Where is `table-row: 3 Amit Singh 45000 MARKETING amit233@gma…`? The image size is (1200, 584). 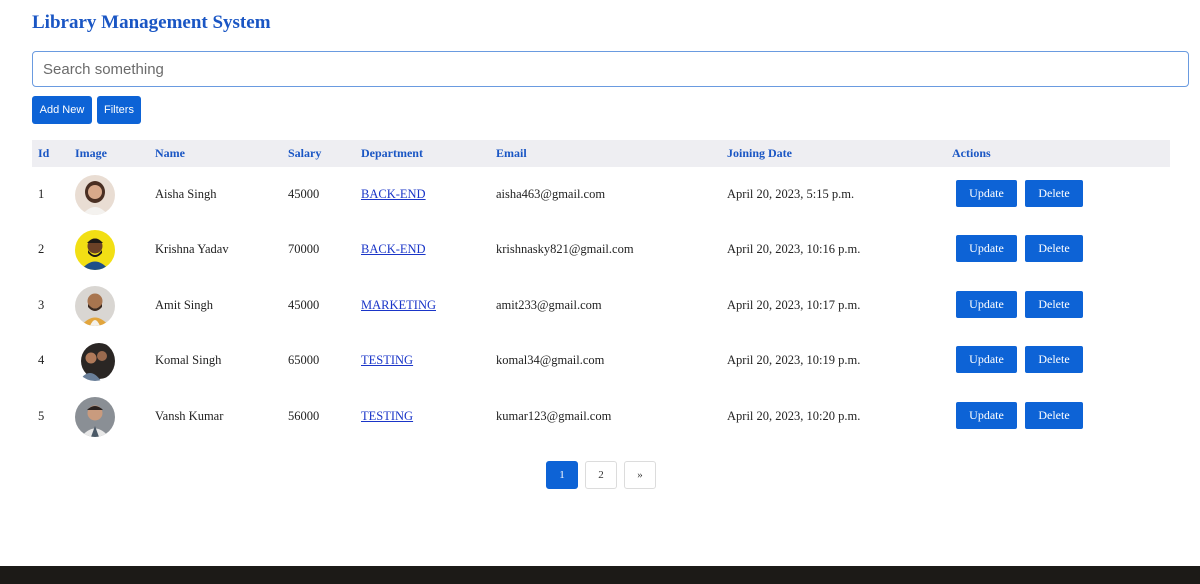
table-row: 3 Amit Singh 45000 MARKETING amit233@gma… is located at coordinates (601, 305).